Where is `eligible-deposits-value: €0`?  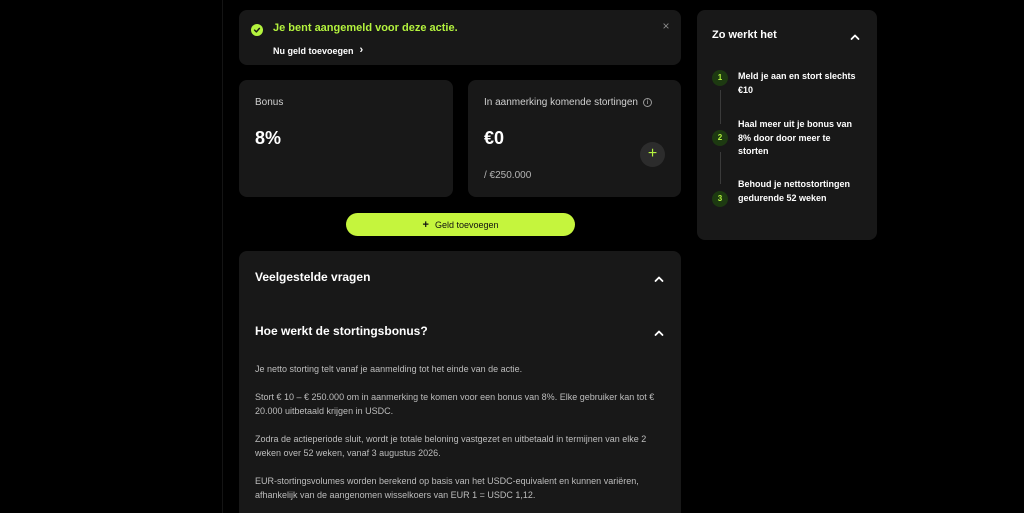
eligible-deposits-value: €0 is located at coordinates (494, 138).